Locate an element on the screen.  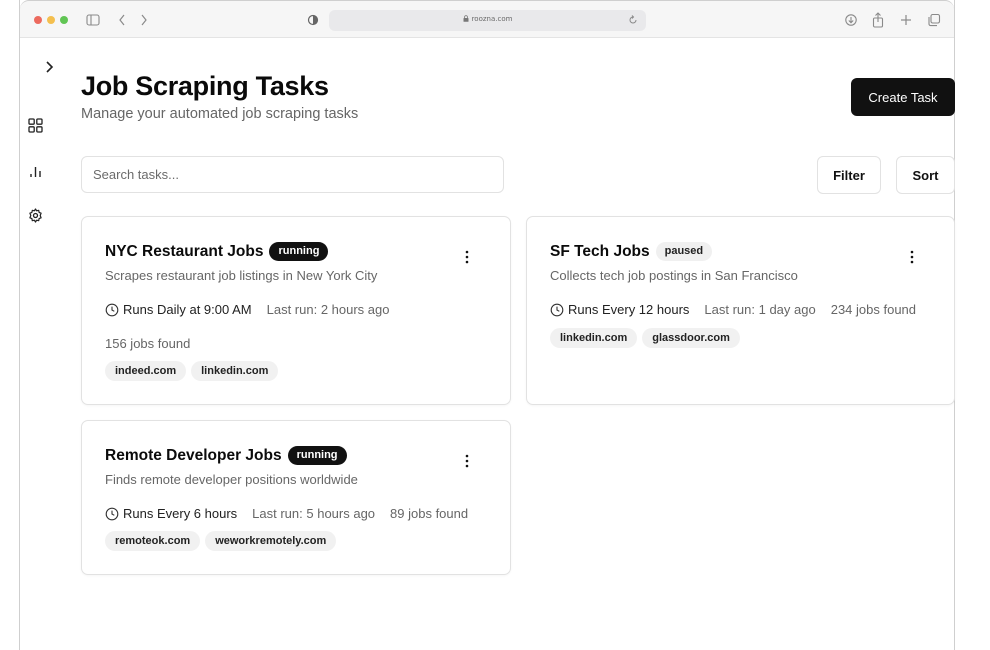
task-sources: indeed.com linkedin.com is located at coordinates (192, 371).